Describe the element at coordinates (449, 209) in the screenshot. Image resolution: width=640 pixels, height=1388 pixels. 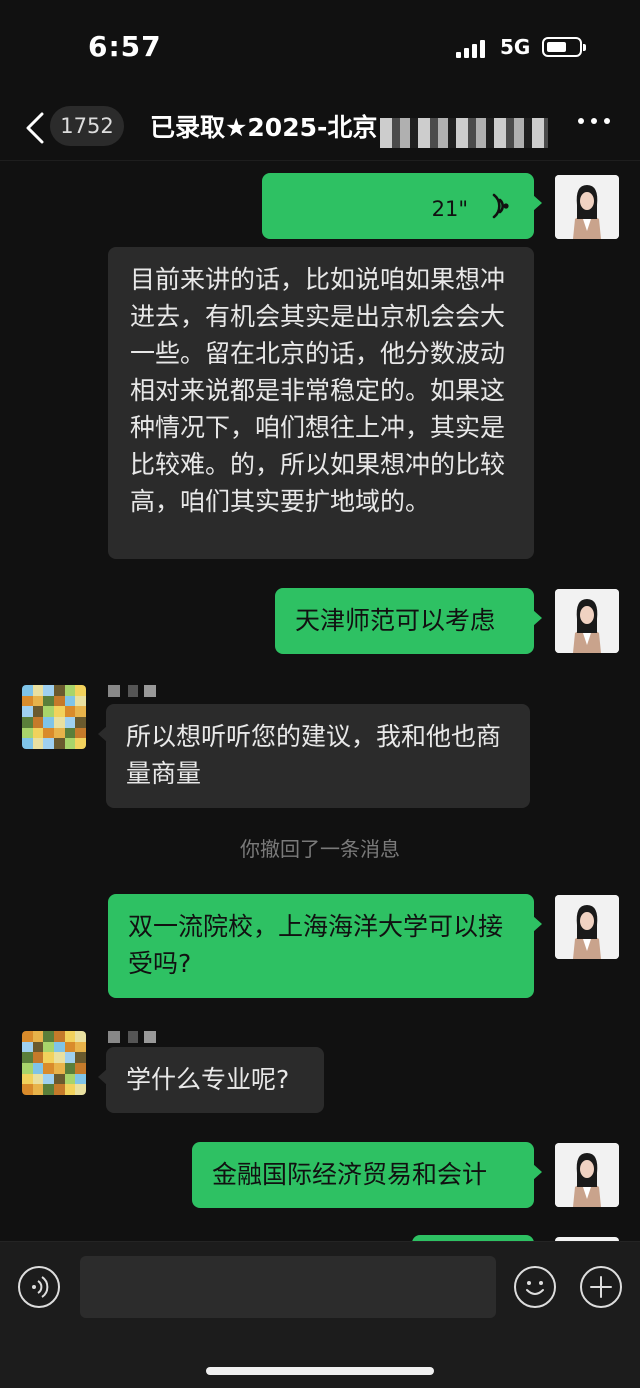
I see `voice-duration: 21"` at that location.